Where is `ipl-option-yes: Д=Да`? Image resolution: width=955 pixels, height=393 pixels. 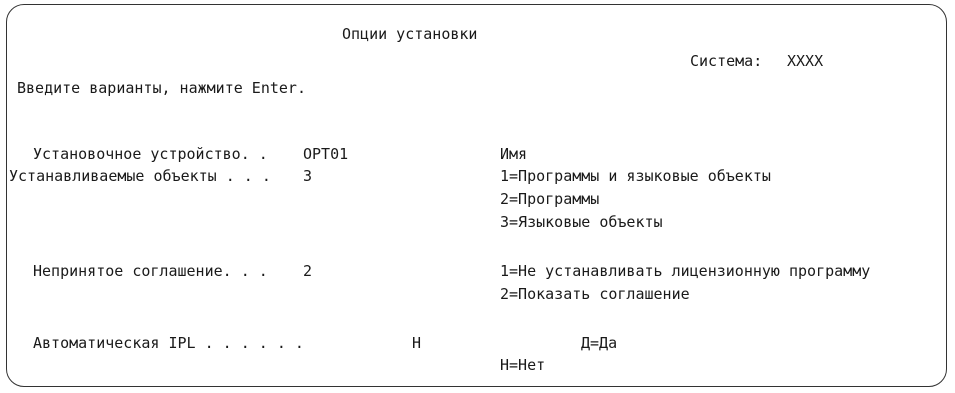
ipl-option-yes: Д=Да is located at coordinates (599, 343).